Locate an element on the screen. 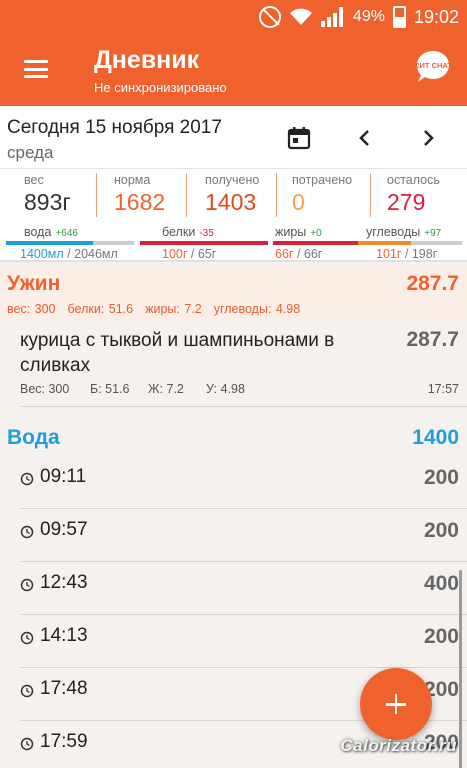 The width and height of the screenshot is (467, 768). scrollbar is located at coordinates (460, 669).